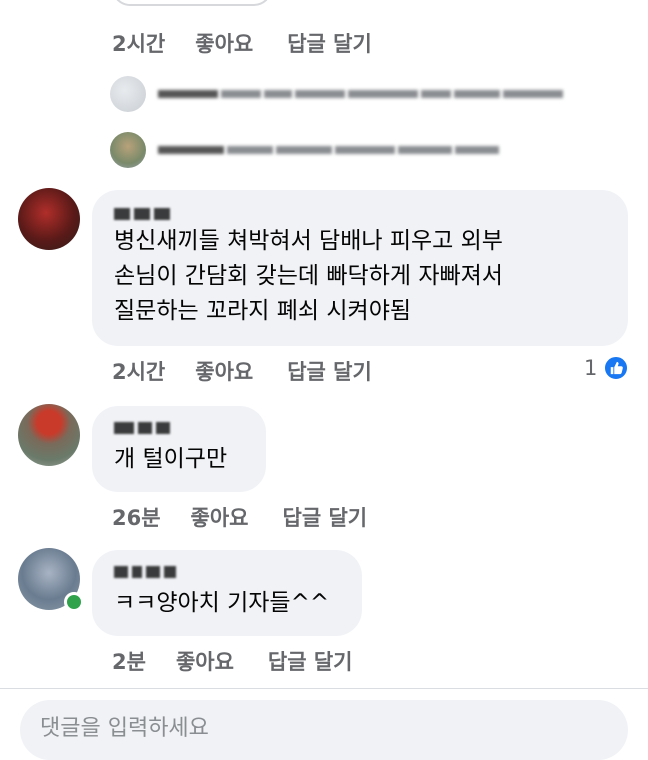  I want to click on previous-comment-bubble, so click(192, 3).